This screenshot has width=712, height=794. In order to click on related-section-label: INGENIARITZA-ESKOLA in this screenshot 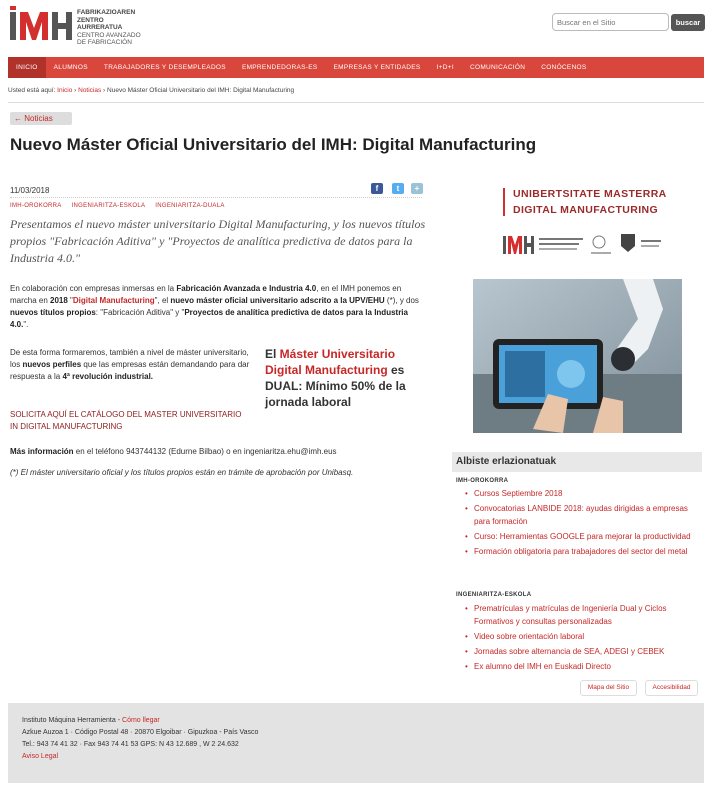, I will do `click(494, 595)`.